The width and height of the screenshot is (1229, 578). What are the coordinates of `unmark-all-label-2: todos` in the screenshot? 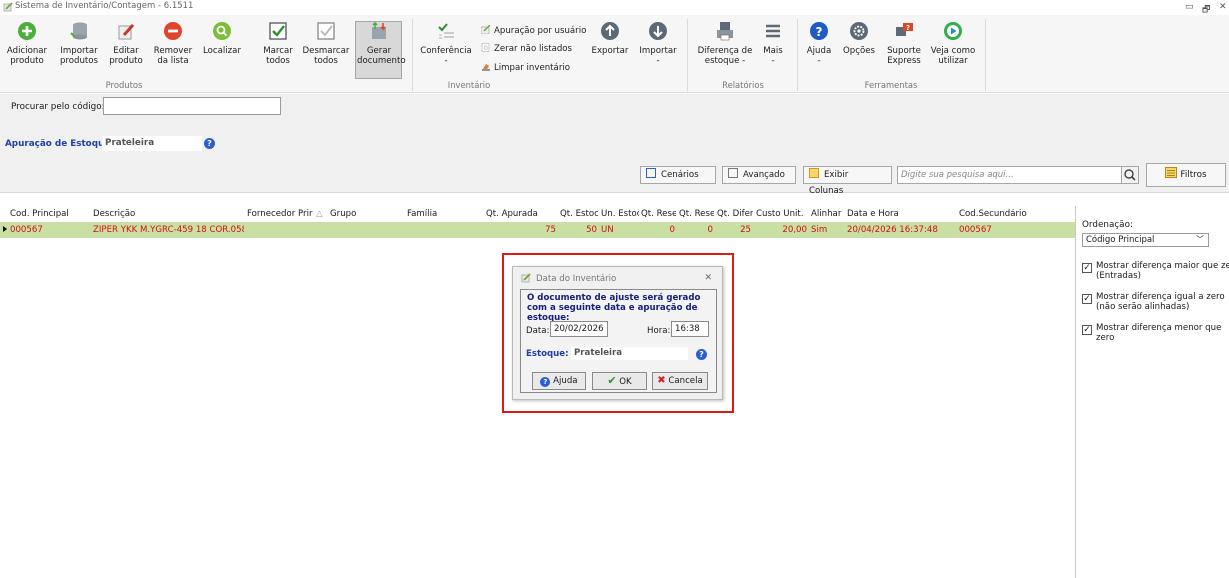 It's located at (326, 61).